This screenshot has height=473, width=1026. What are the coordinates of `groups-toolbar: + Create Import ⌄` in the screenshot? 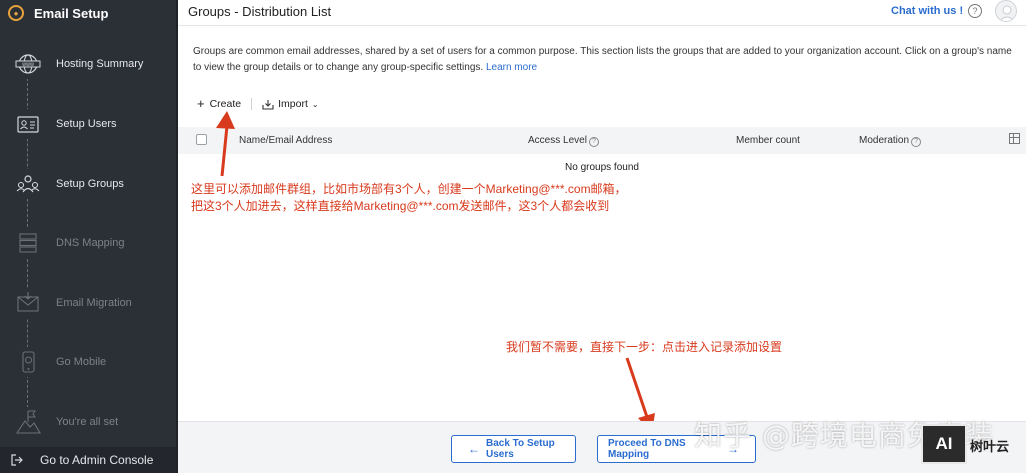 It's located at (258, 104).